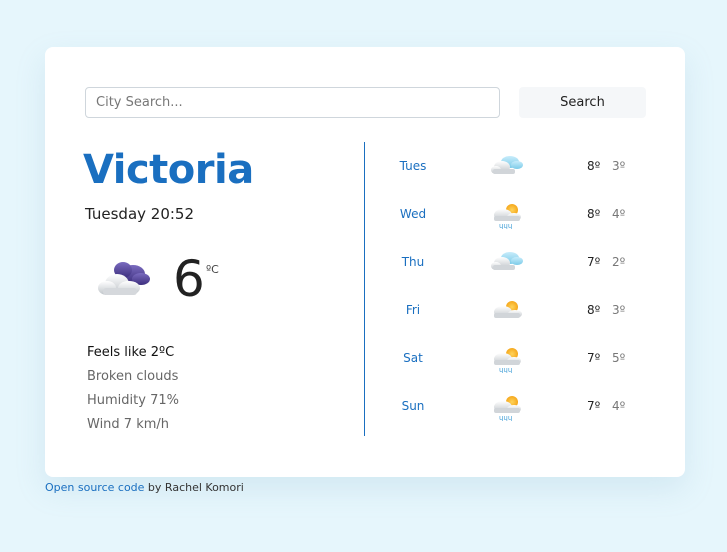  Describe the element at coordinates (413, 310) in the screenshot. I see `forecast-day: Fri` at that location.